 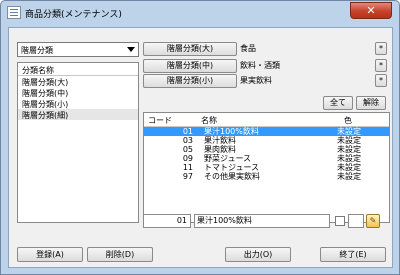 I want to click on column-header-name: 名称, so click(x=209, y=120).